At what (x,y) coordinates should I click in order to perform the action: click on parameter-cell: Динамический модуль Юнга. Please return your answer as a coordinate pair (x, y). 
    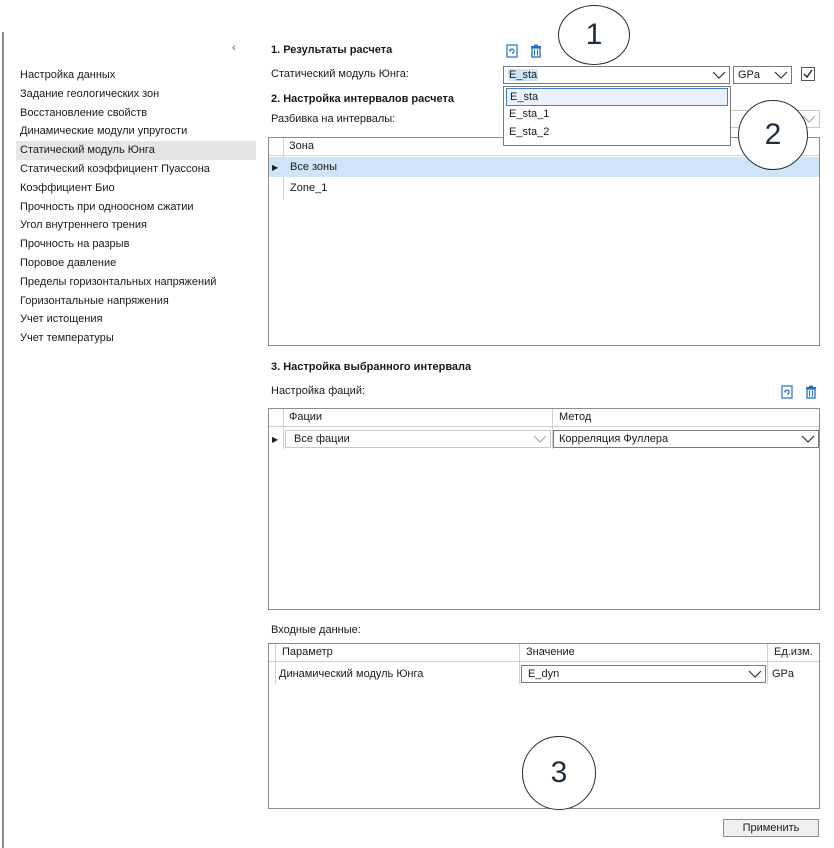
    Looking at the image, I should click on (351, 674).